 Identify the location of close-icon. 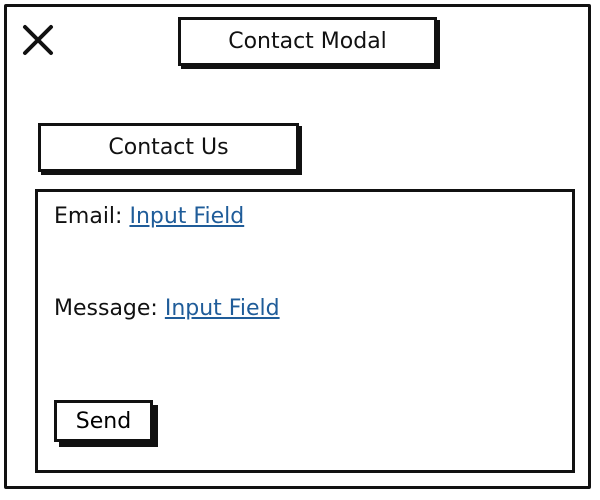
(38, 40).